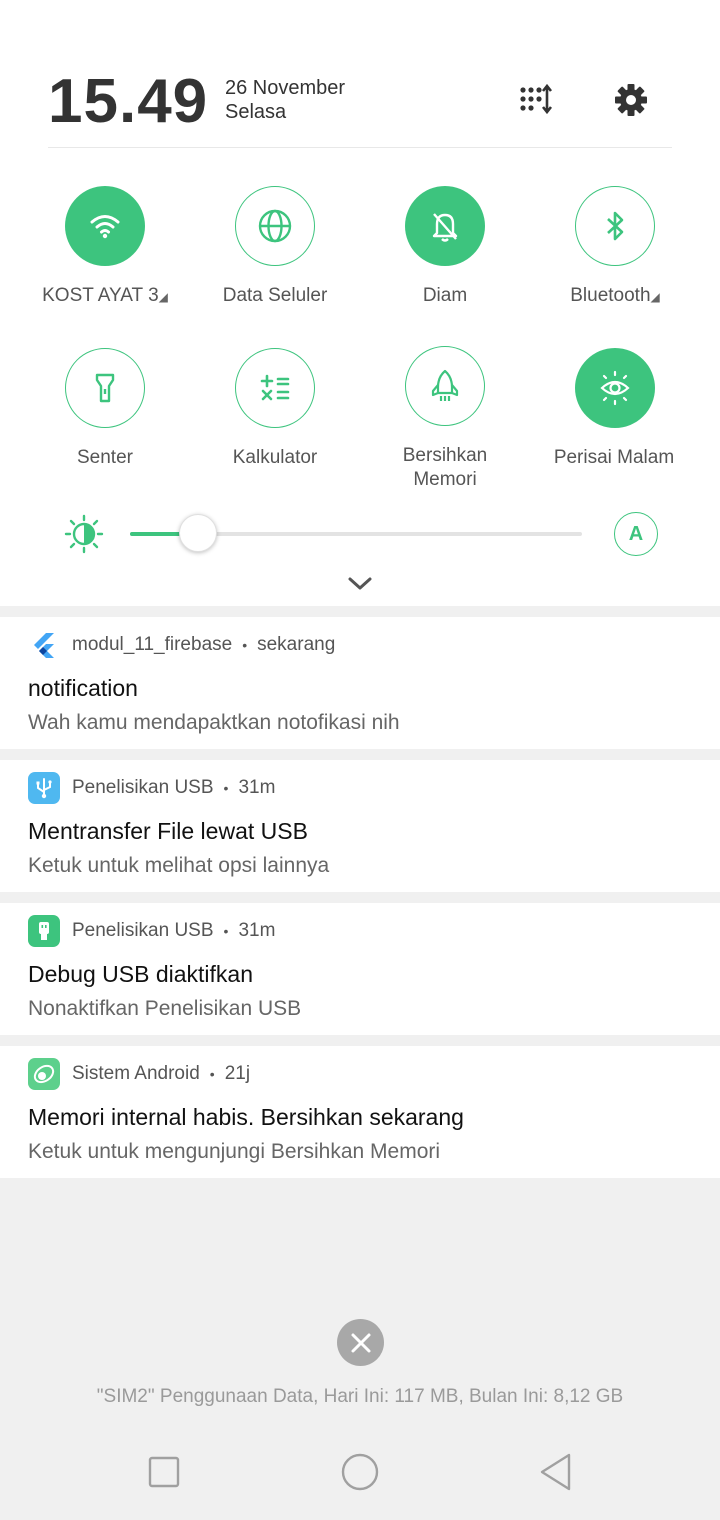 The width and height of the screenshot is (720, 1520). I want to click on flashlight-icon, so click(105, 388).